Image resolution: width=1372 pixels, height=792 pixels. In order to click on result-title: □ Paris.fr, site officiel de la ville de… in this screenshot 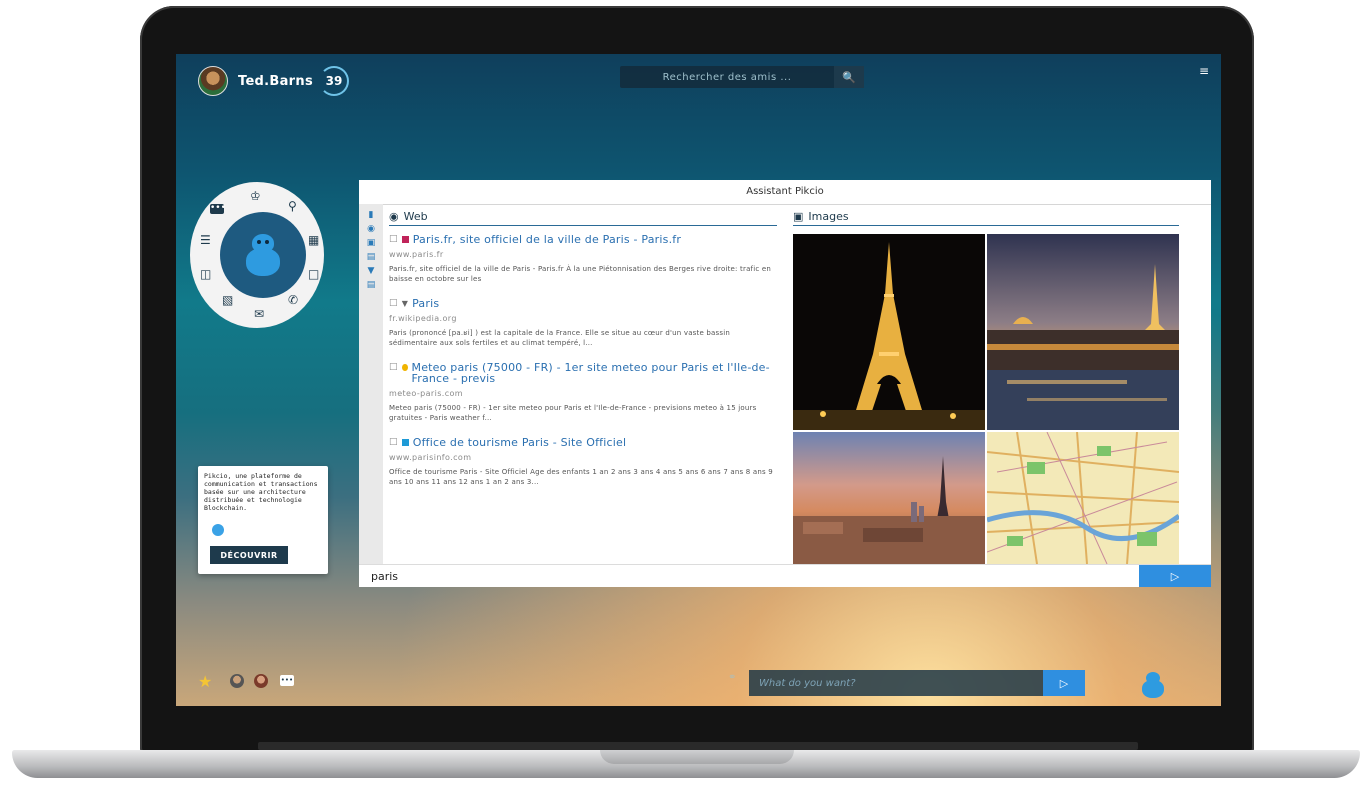, I will do `click(583, 239)`.